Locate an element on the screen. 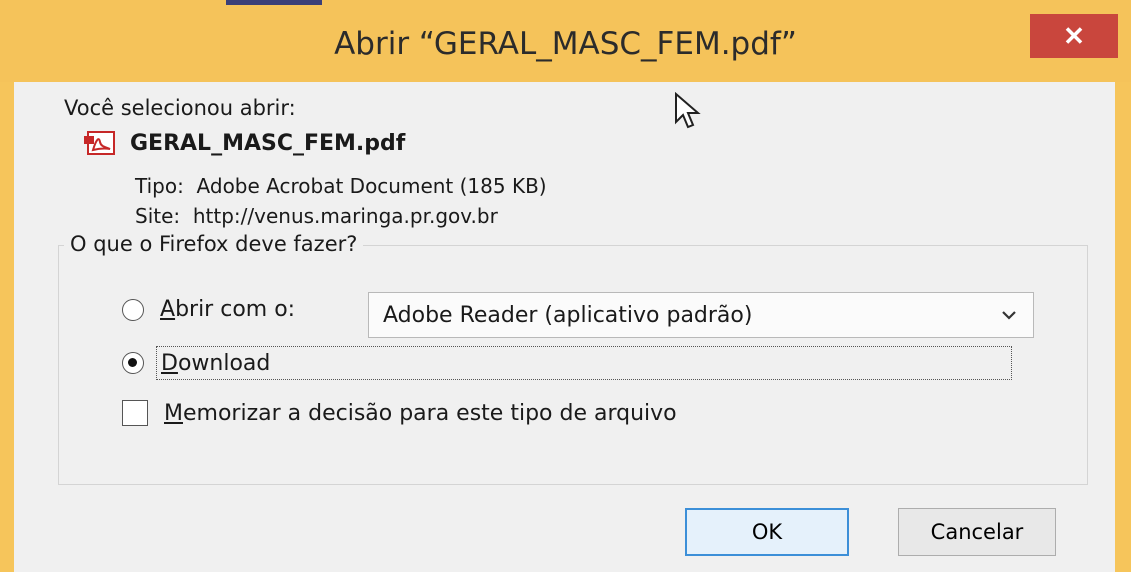  download-label: Download is located at coordinates (216, 363).